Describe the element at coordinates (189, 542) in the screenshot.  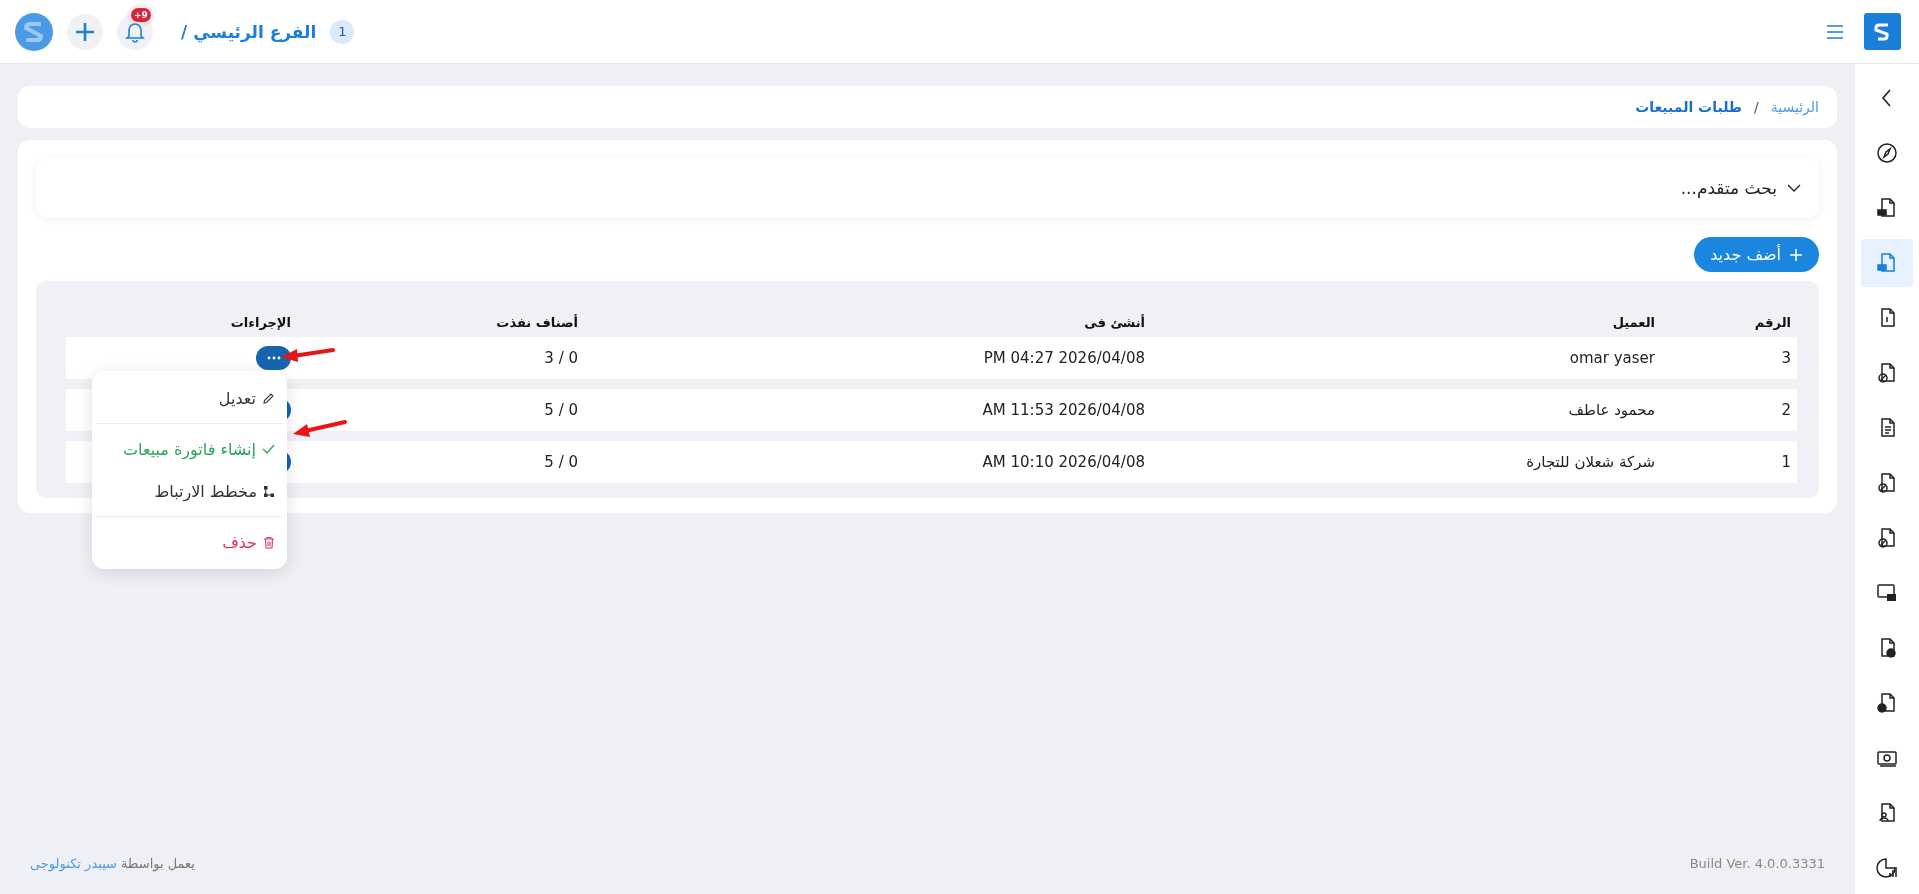
I see `menu-item: حذف` at that location.